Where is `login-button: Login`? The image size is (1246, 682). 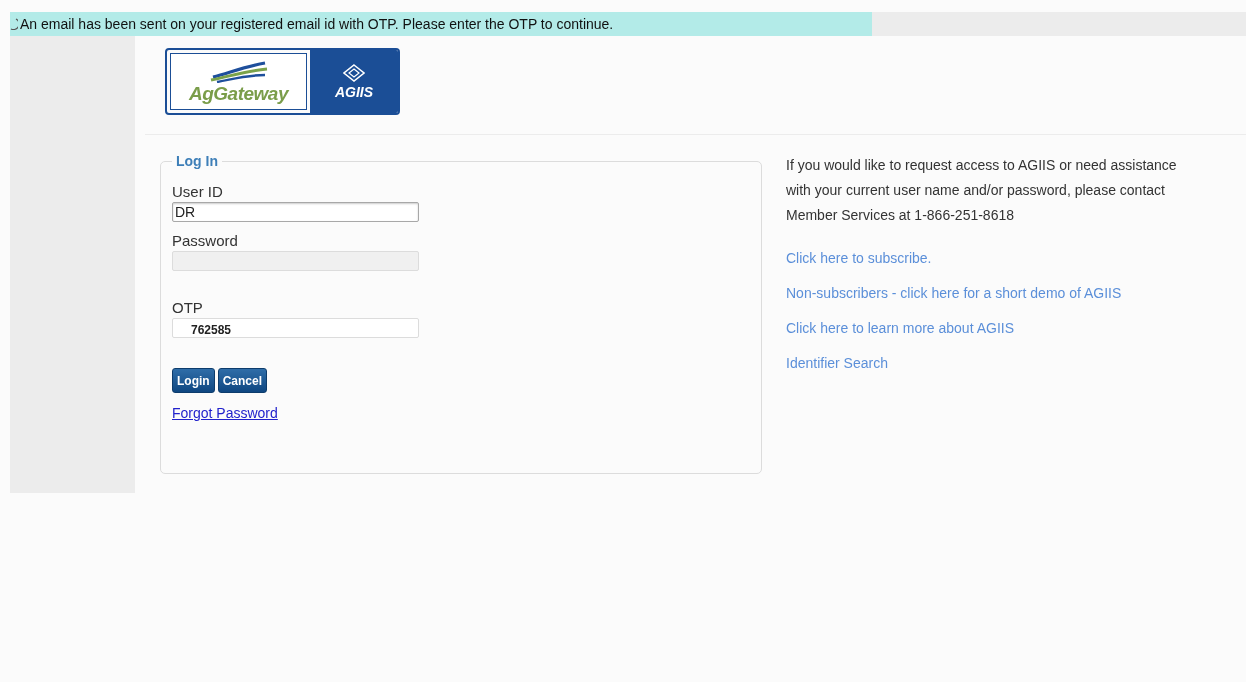
login-button: Login is located at coordinates (193, 380).